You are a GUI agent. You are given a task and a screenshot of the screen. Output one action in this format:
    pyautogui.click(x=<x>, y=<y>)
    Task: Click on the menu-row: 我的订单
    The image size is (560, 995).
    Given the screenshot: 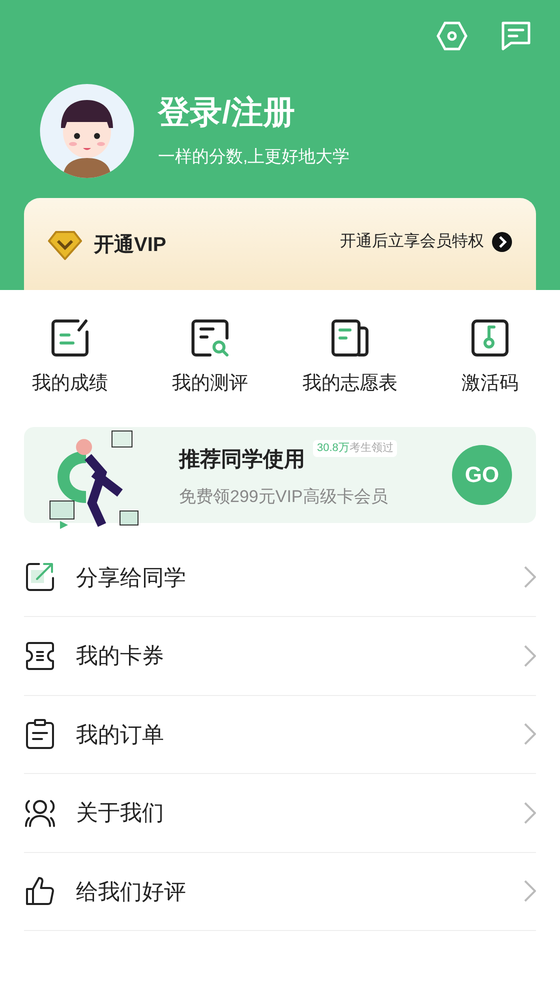 What is the action you would take?
    pyautogui.click(x=280, y=735)
    